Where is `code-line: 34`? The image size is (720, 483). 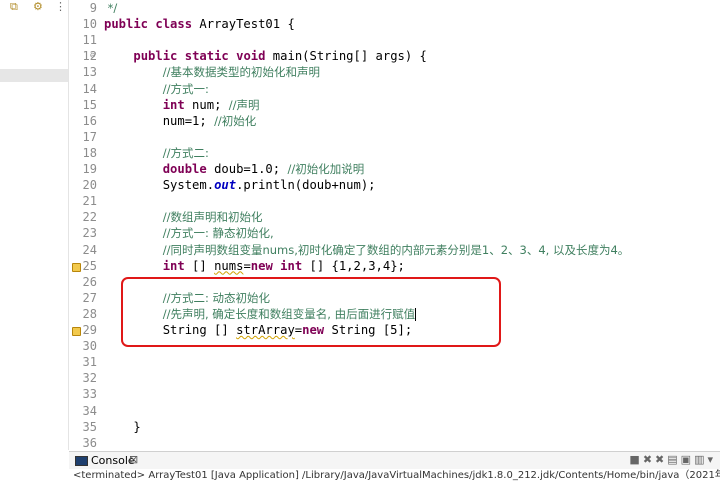 code-line: 34 is located at coordinates (398, 411).